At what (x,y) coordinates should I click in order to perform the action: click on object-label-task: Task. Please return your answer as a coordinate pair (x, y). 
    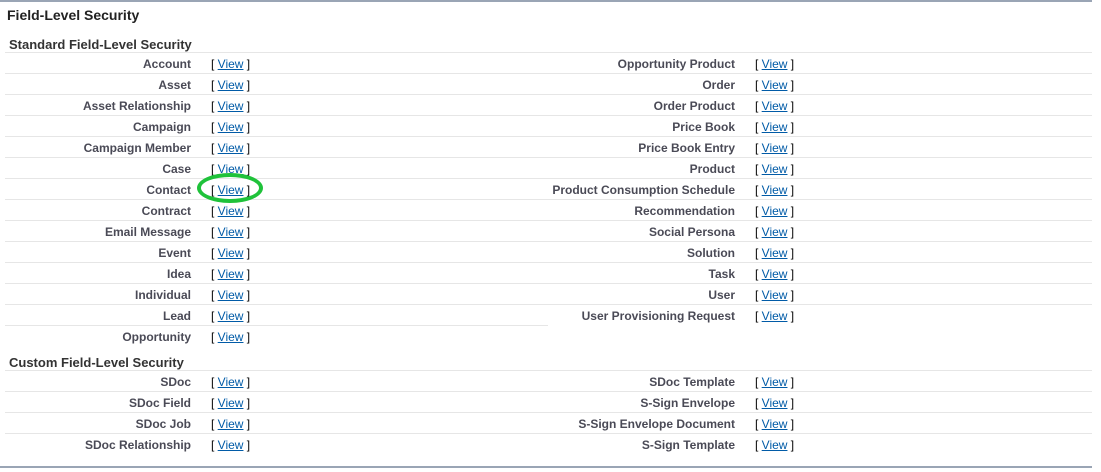
    Looking at the image, I should click on (721, 274).